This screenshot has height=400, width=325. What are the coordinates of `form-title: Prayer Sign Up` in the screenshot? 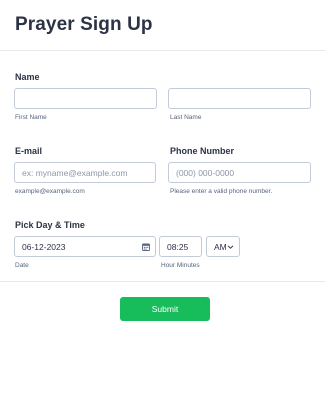 It's located at (84, 24).